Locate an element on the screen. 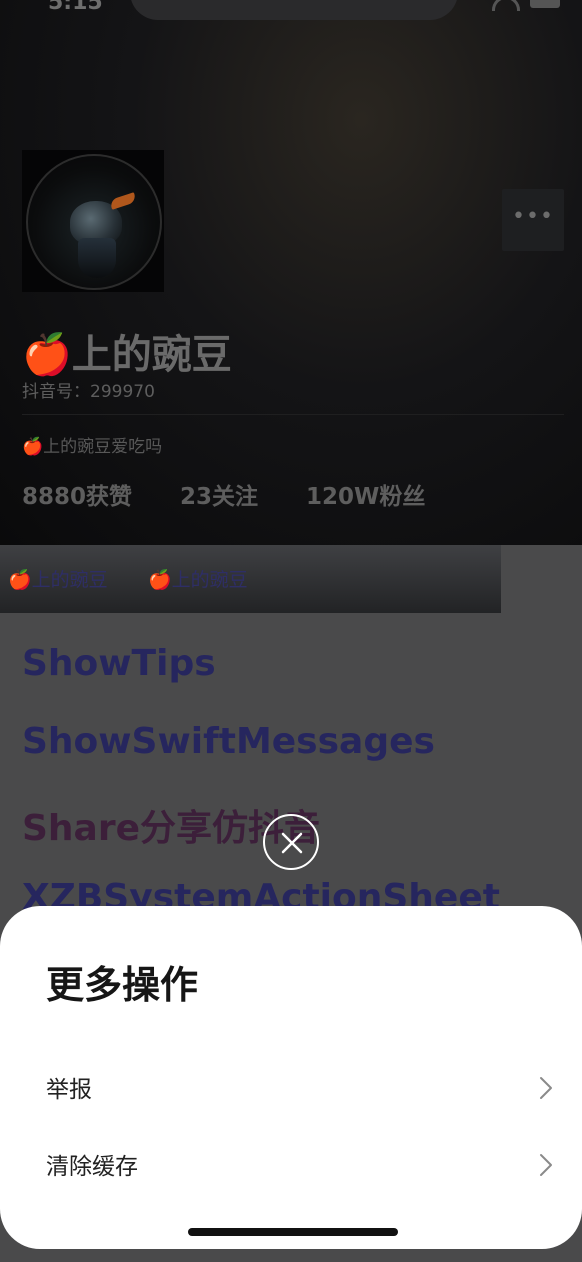 This screenshot has width=582, height=1262. close-button is located at coordinates (291, 842).